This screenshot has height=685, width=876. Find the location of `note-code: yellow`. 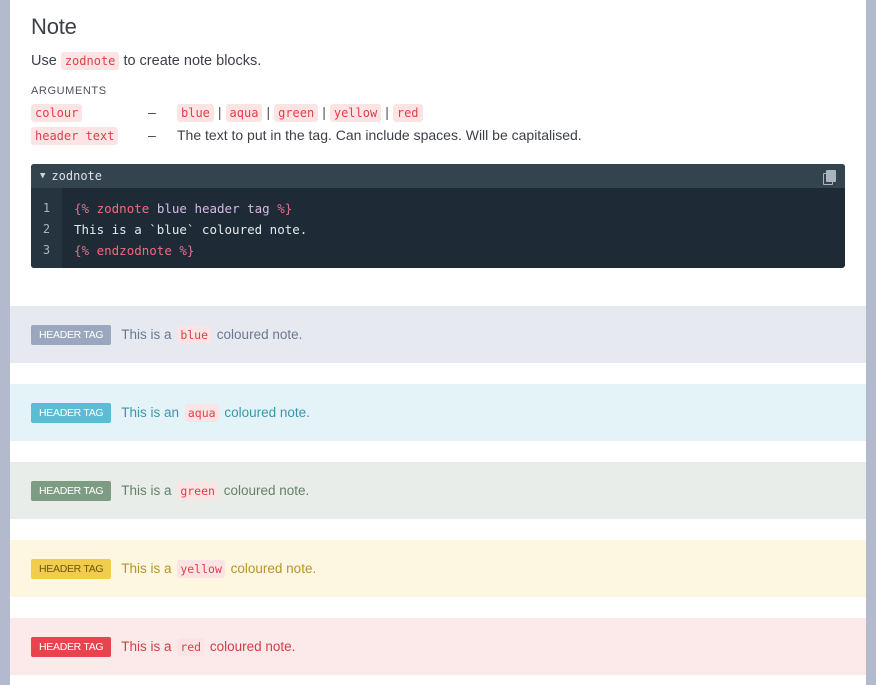

note-code: yellow is located at coordinates (201, 569).